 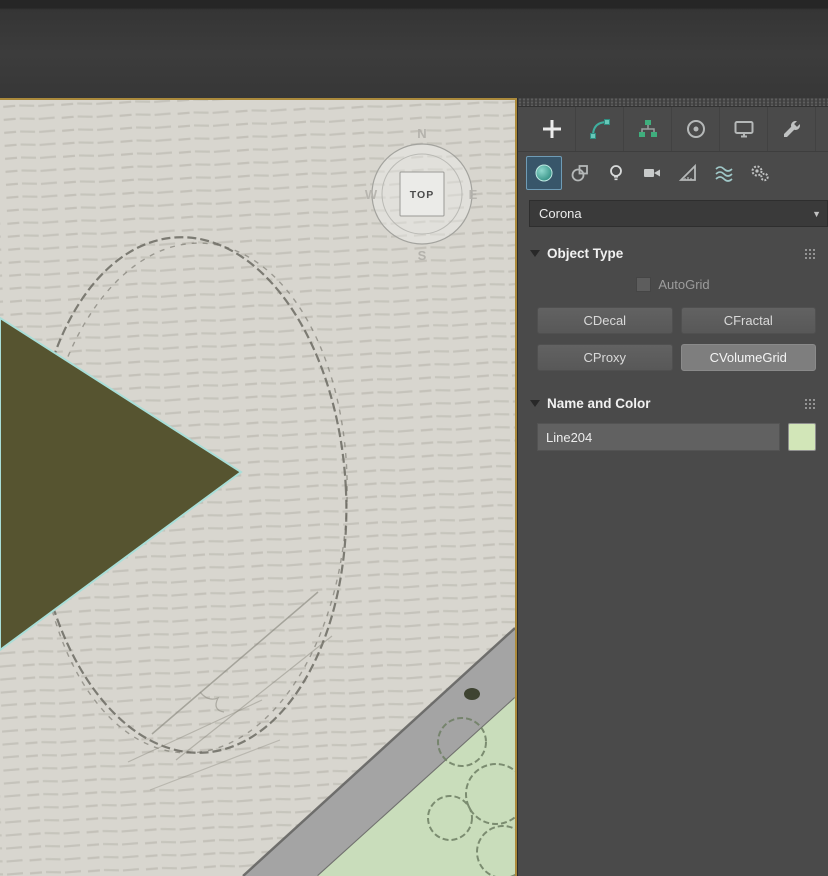 I want to click on subtab-lights, so click(x=616, y=173).